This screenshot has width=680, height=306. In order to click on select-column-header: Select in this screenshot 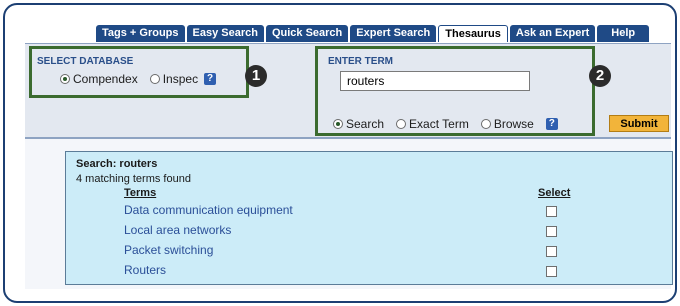, I will do `click(554, 193)`.